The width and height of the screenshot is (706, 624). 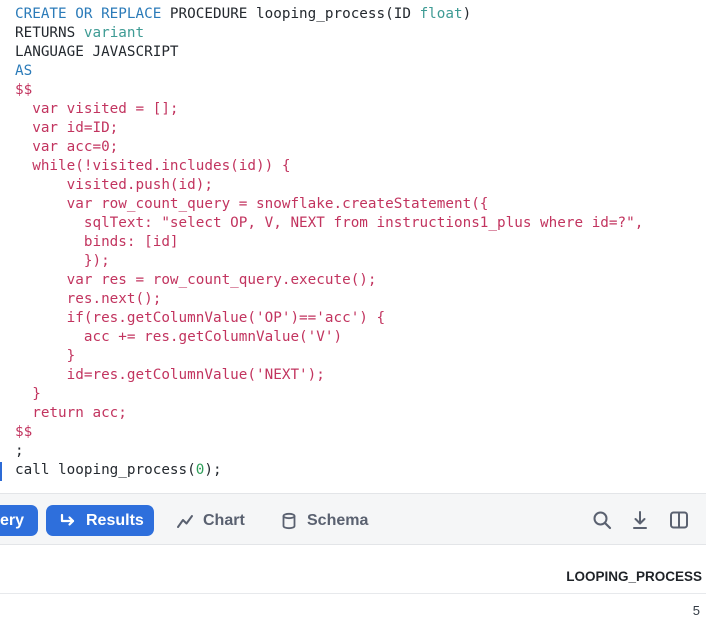 I want to click on code-token: var acc=0;, so click(x=67, y=147).